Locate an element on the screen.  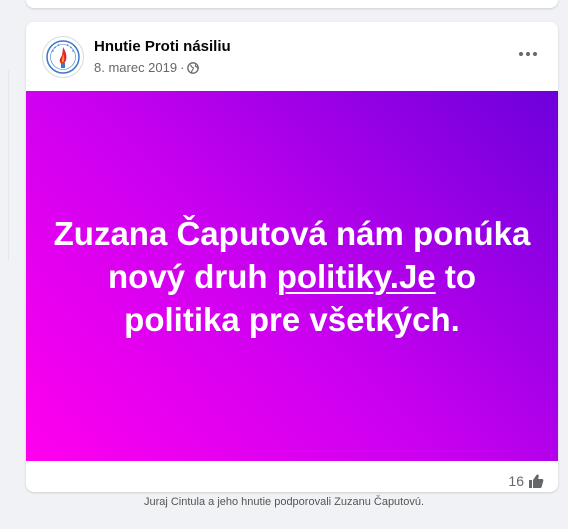
more-options-button is located at coordinates (528, 54).